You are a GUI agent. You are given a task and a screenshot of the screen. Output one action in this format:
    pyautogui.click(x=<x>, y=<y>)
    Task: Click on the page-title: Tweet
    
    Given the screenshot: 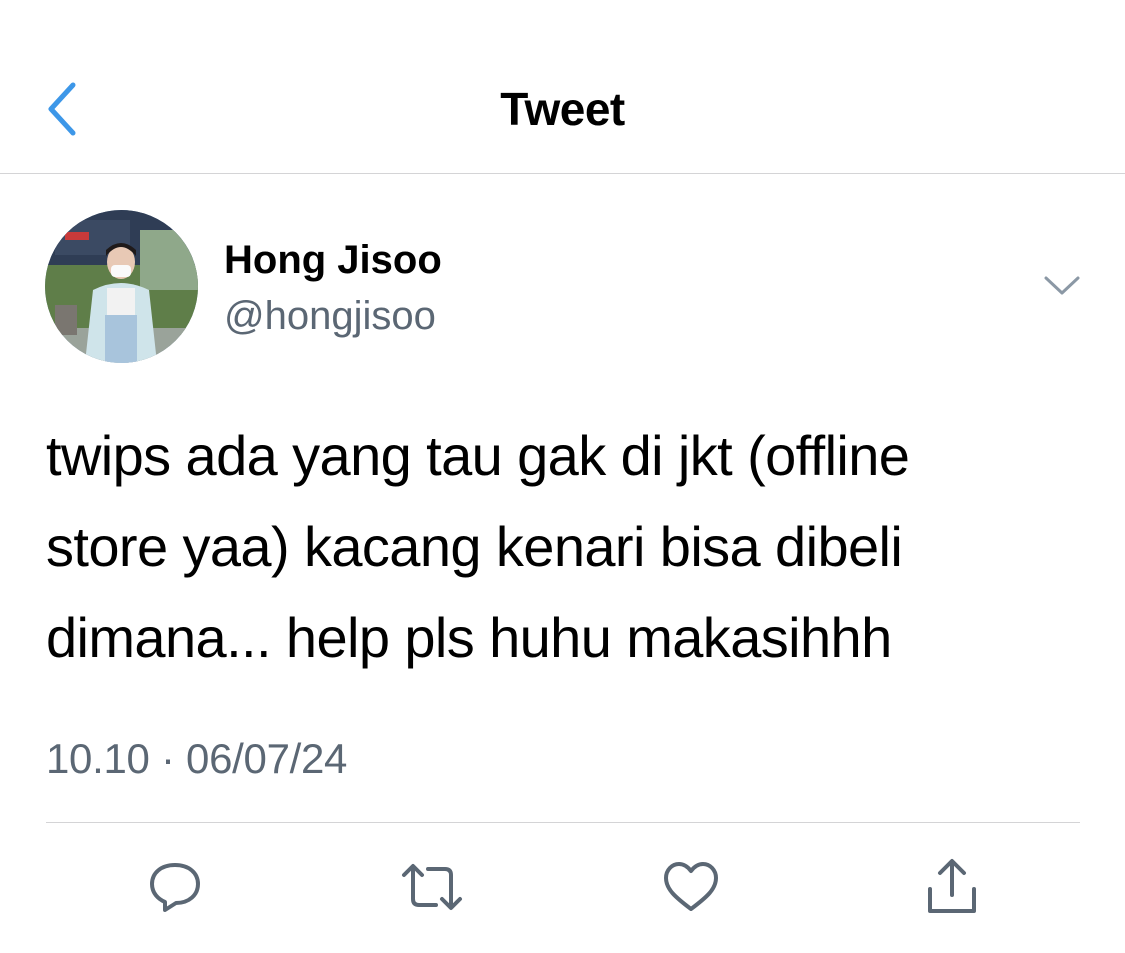 What is the action you would take?
    pyautogui.click(x=562, y=109)
    